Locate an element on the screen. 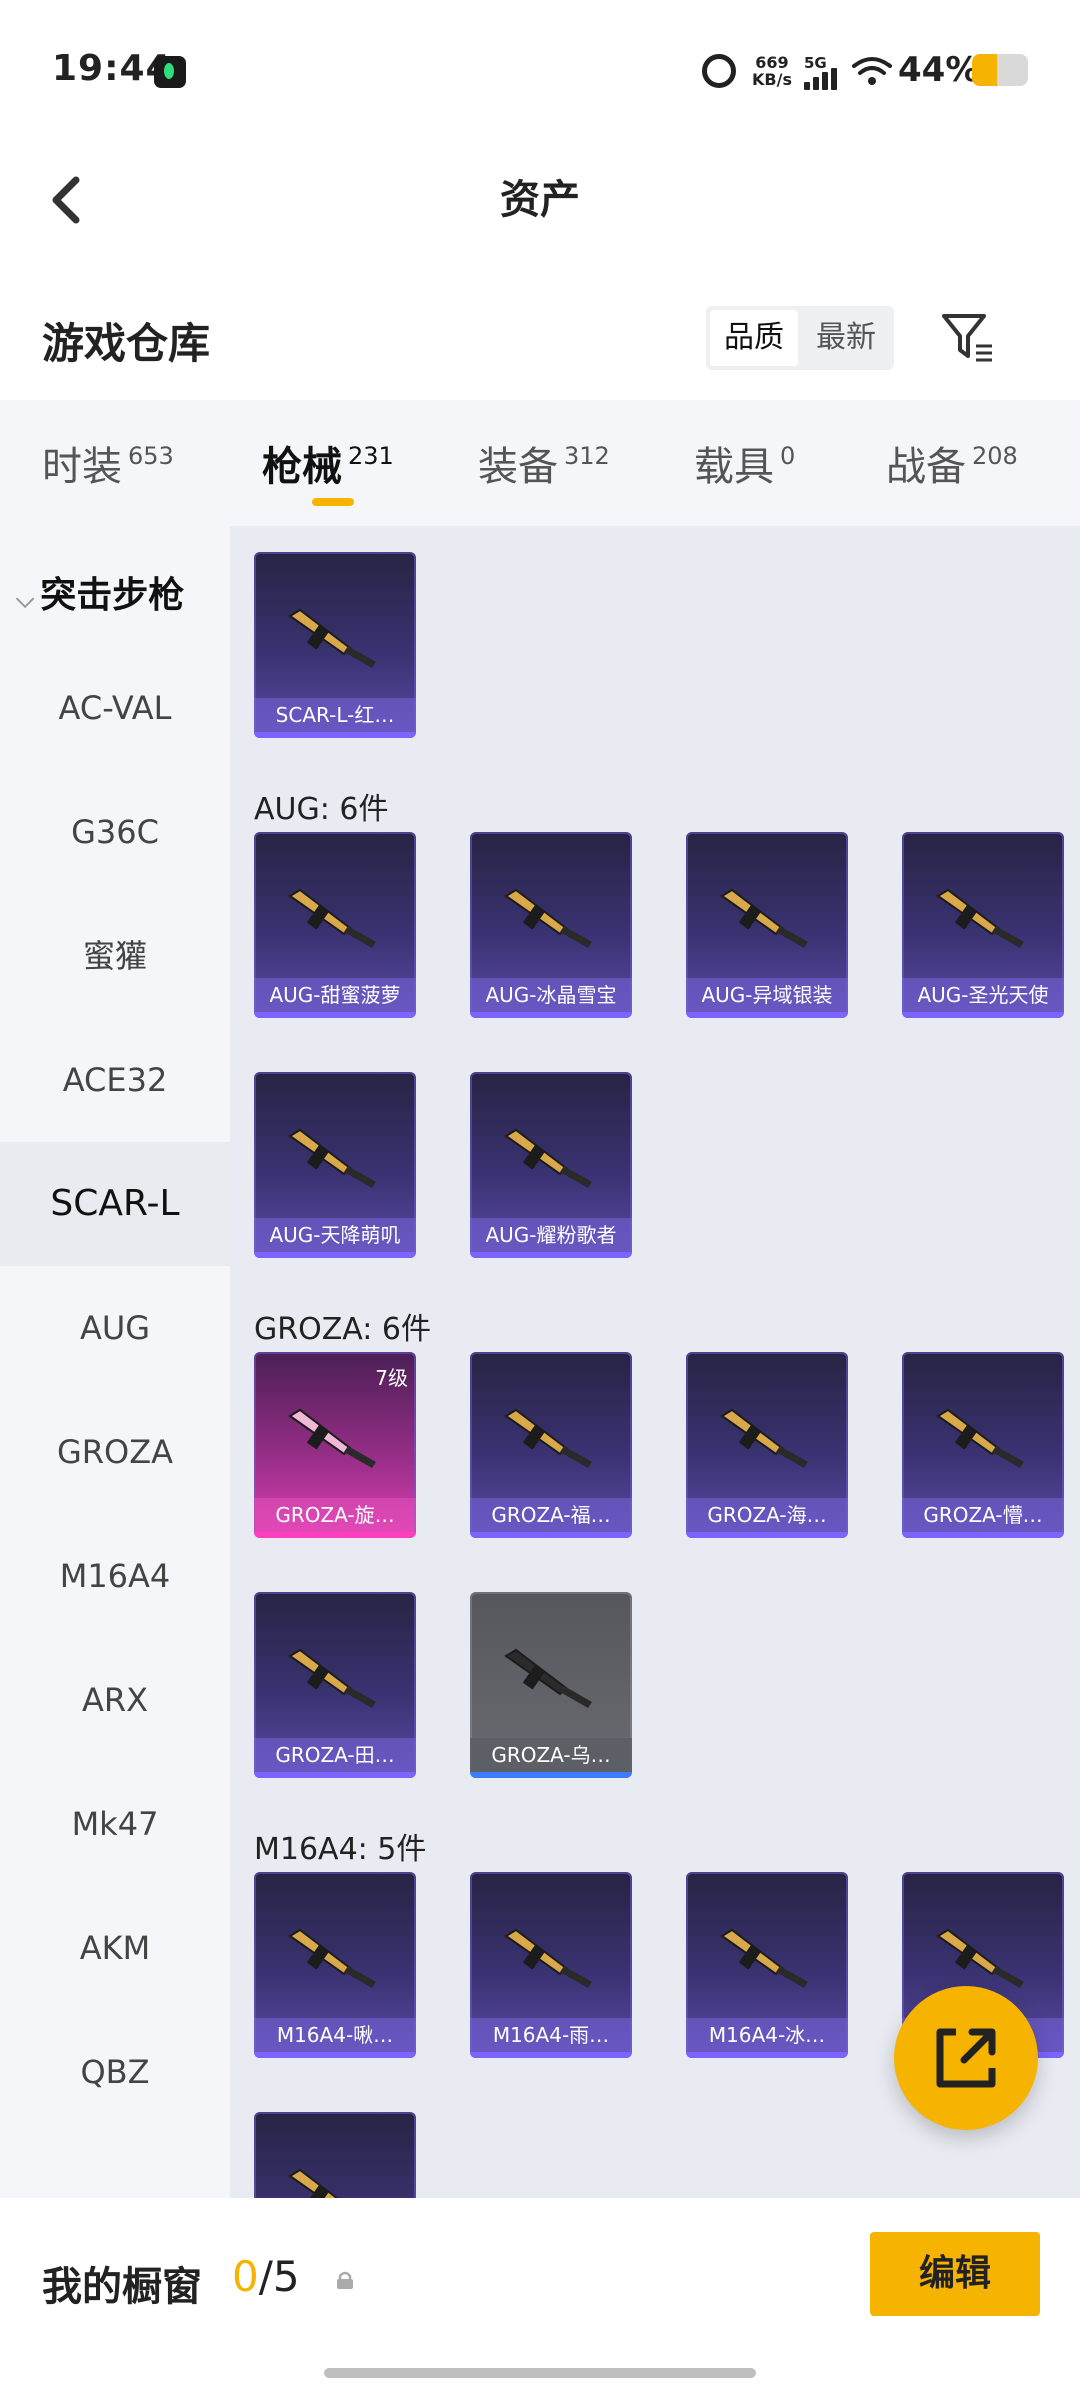  skin-card: AUG-甜蜜菠萝 is located at coordinates (335, 925).